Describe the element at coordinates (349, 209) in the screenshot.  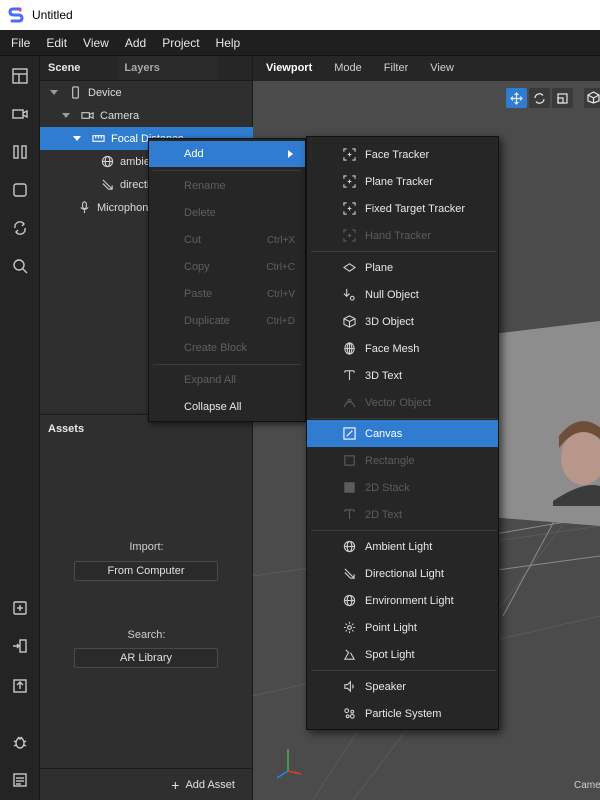
I see `tracker-icon` at that location.